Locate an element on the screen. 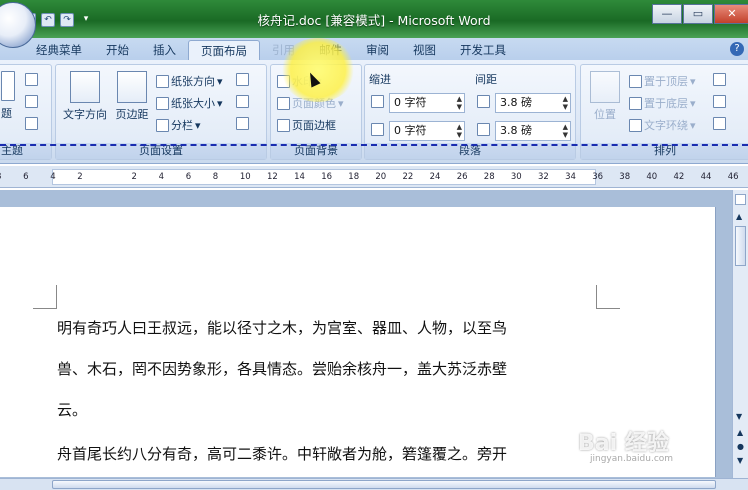 This screenshot has width=748, height=490. ruler-tick-label: 40 is located at coordinates (652, 177).